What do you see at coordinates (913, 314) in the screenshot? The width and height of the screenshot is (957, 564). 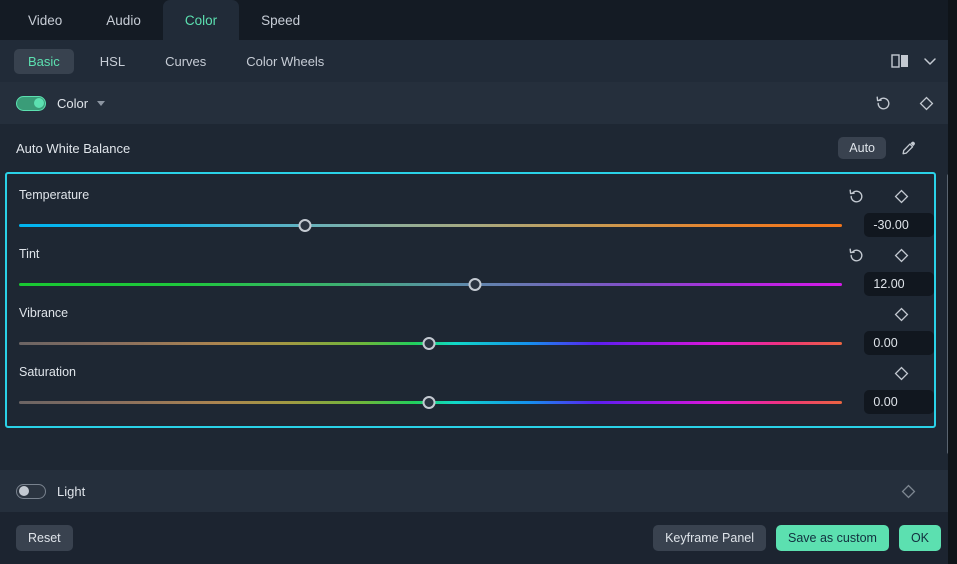 I see `slider-actions-vibrance` at bounding box center [913, 314].